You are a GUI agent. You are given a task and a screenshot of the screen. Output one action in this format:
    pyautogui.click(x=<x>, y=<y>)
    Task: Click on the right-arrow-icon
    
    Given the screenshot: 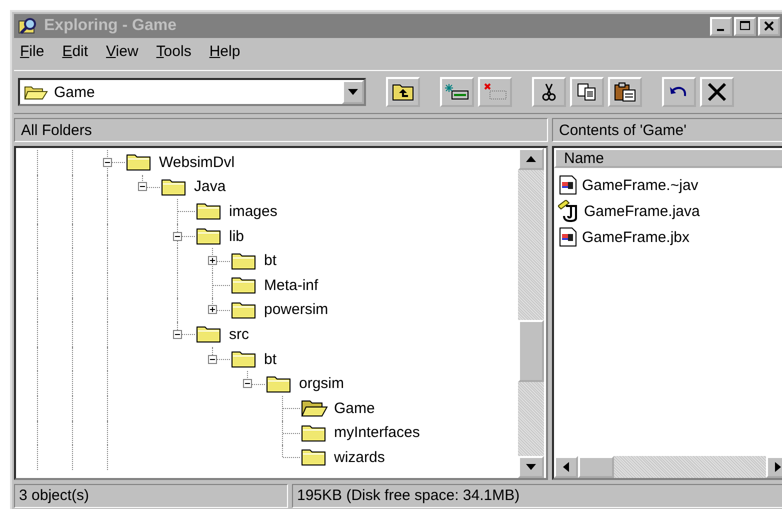 What is the action you would take?
    pyautogui.click(x=778, y=467)
    